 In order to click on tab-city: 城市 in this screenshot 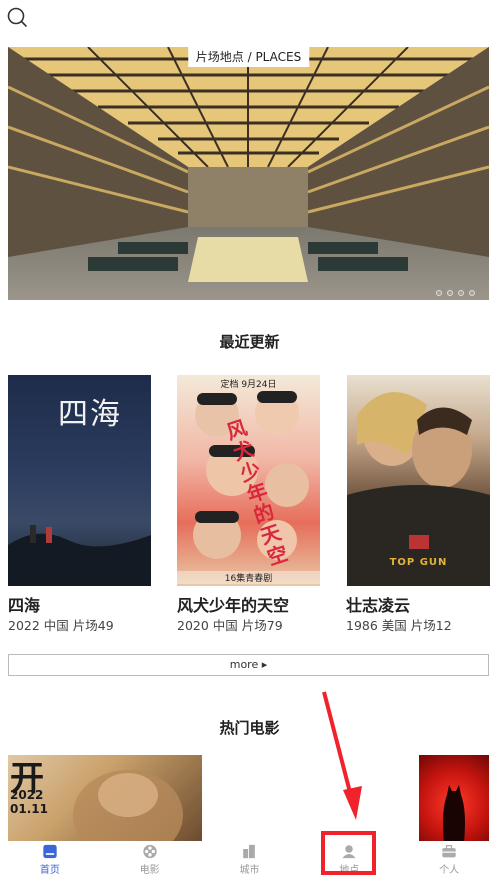, I will do `click(249, 858)`.